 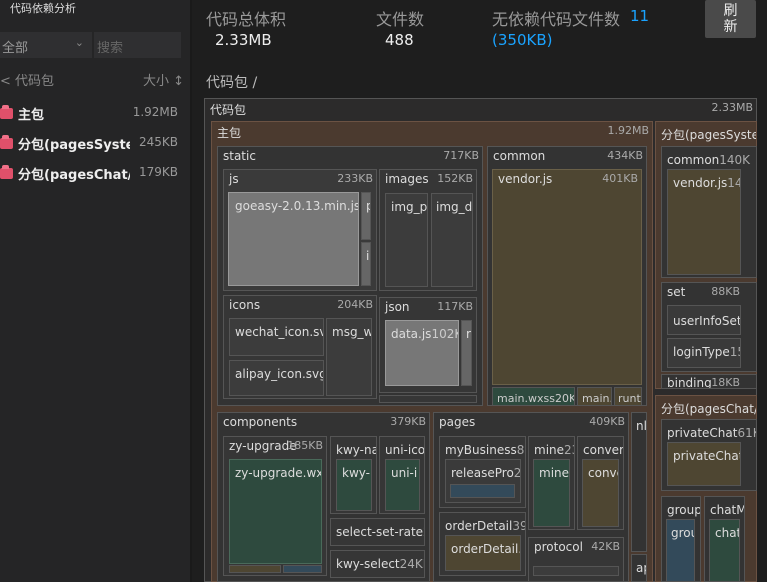 I want to click on mine-size: 23, so click(x=569, y=450).